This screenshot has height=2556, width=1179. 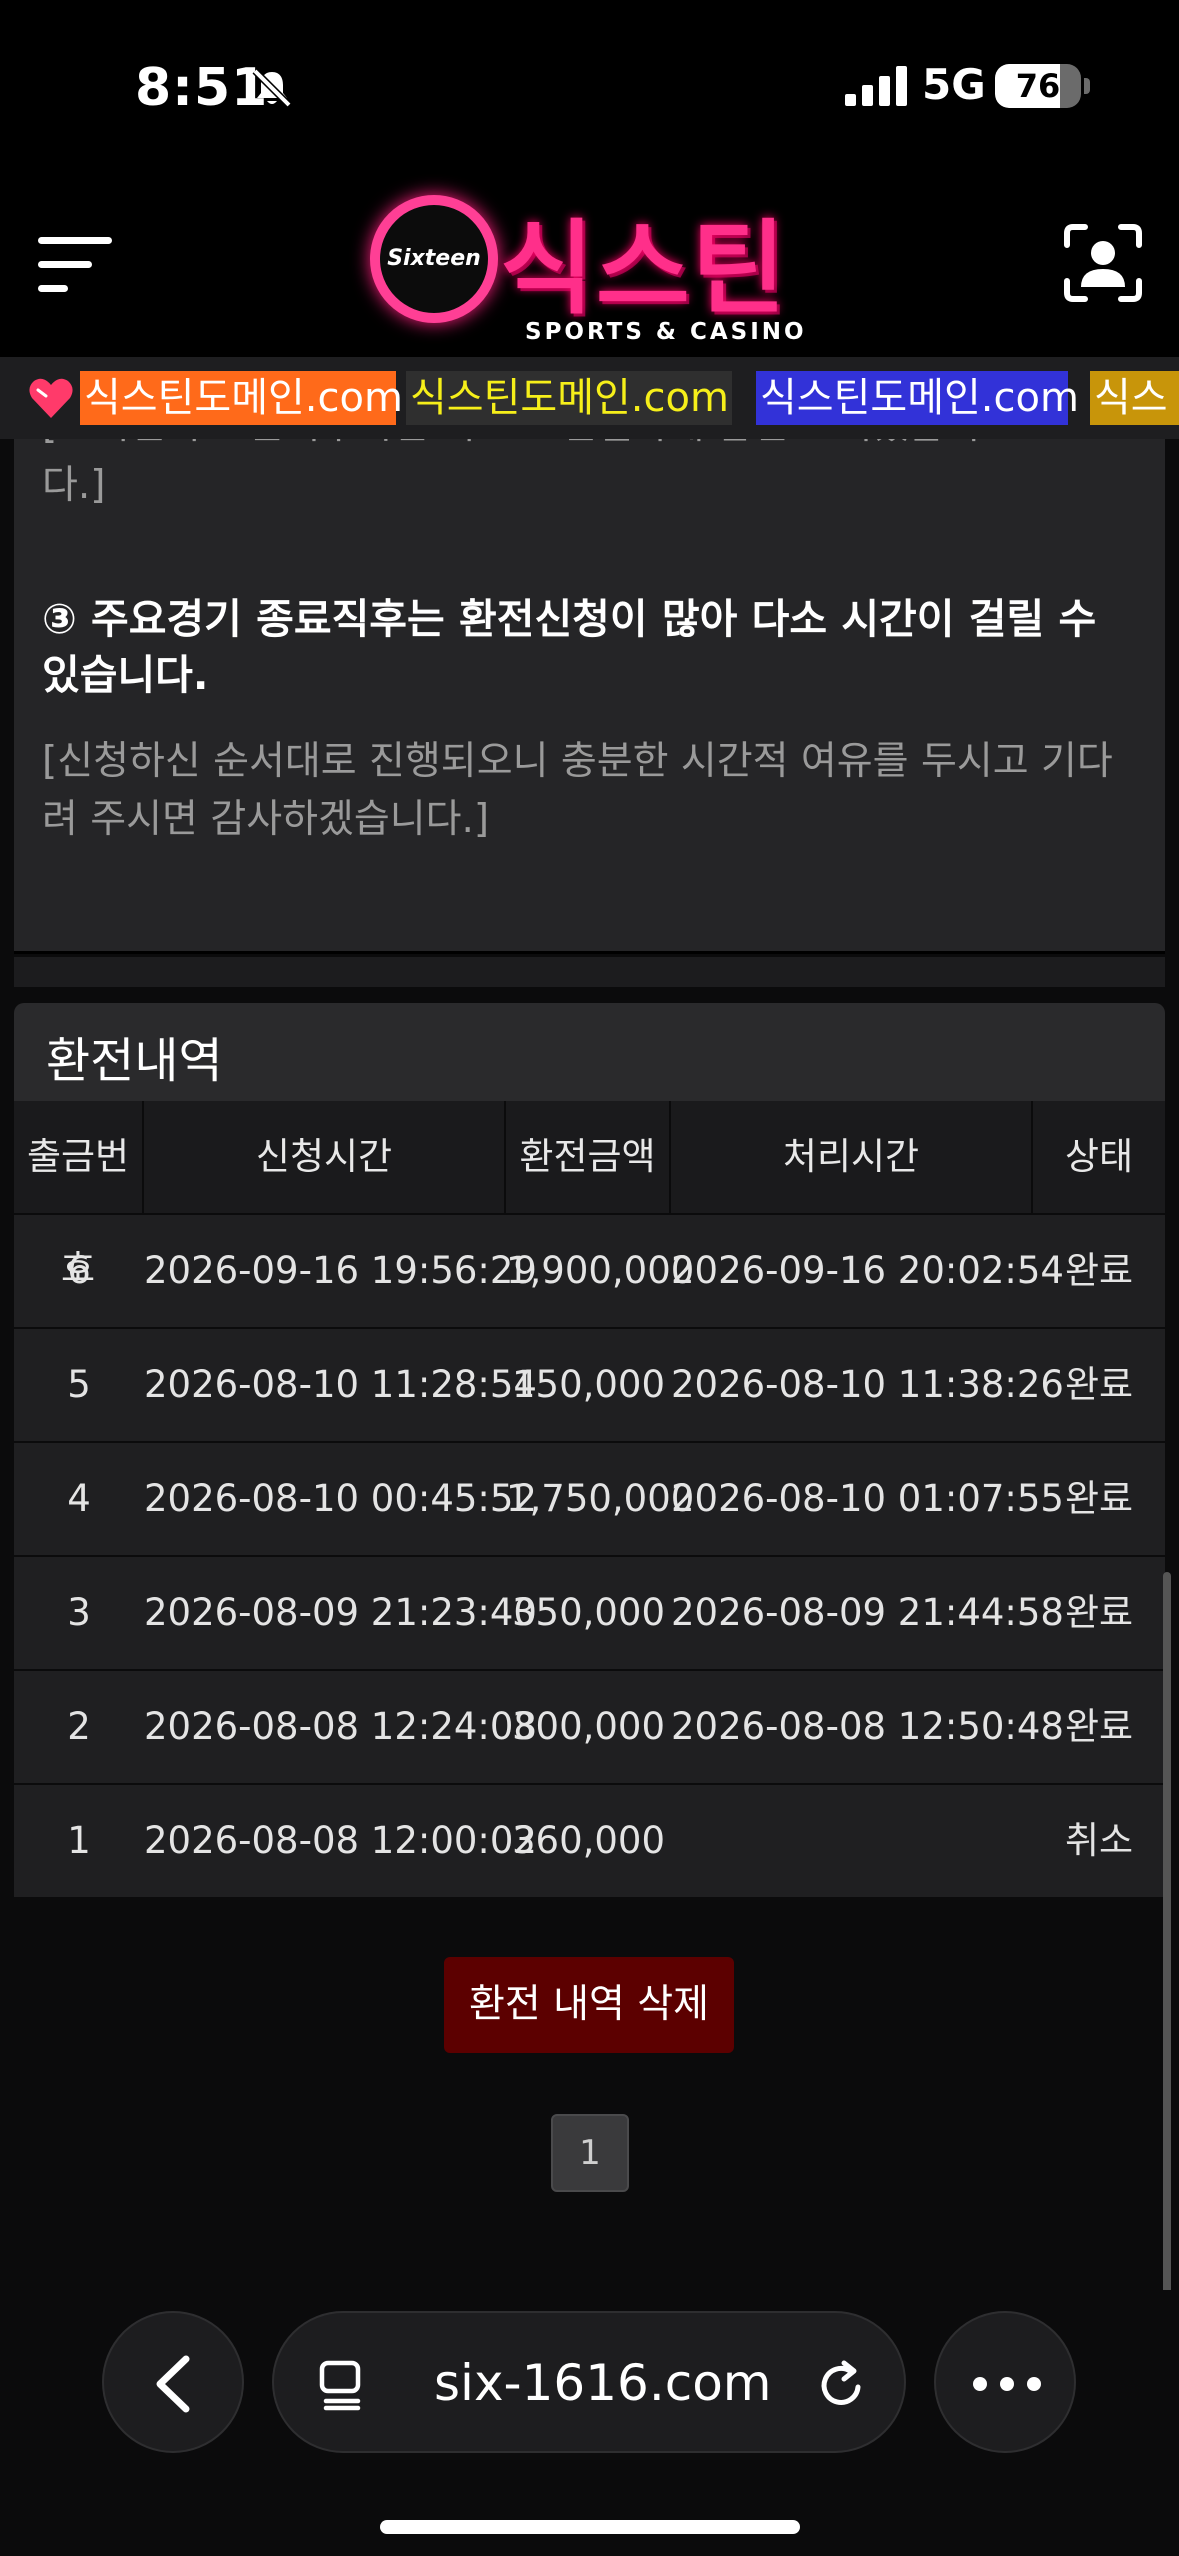 I want to click on column-header: 출금번호, so click(x=79, y=1195).